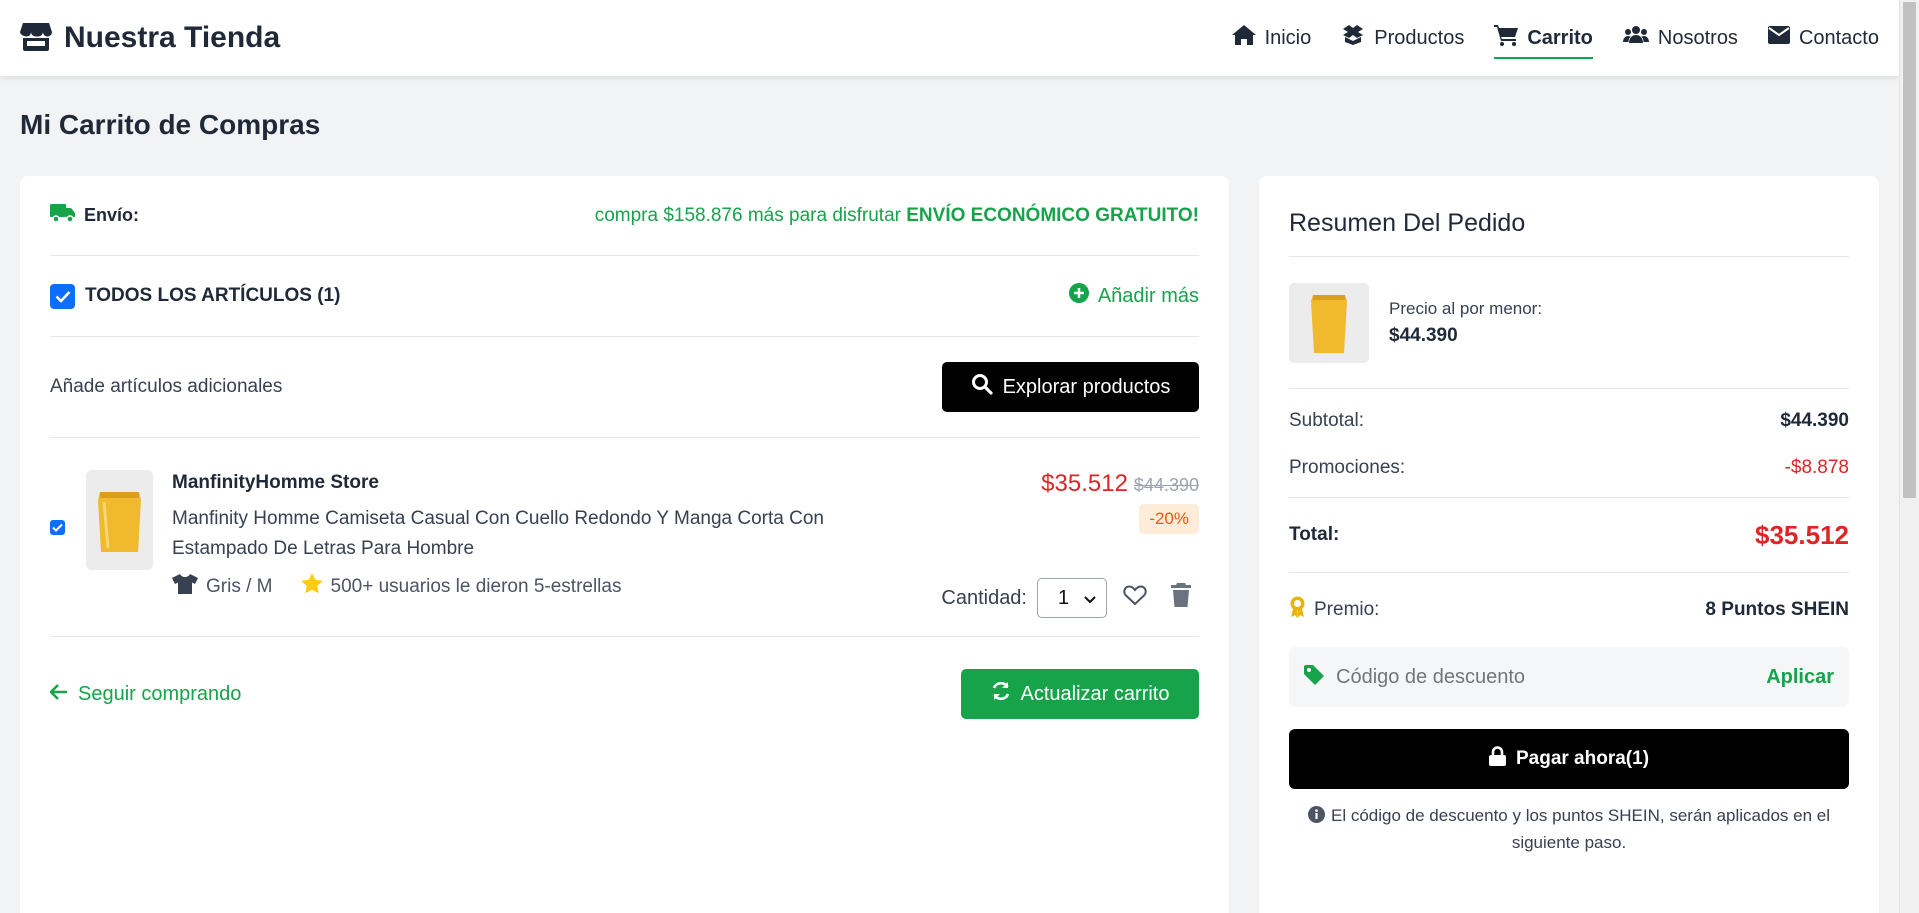 The height and width of the screenshot is (913, 1919). Describe the element at coordinates (1086, 386) in the screenshot. I see `explore-products-label: Explorar productos` at that location.